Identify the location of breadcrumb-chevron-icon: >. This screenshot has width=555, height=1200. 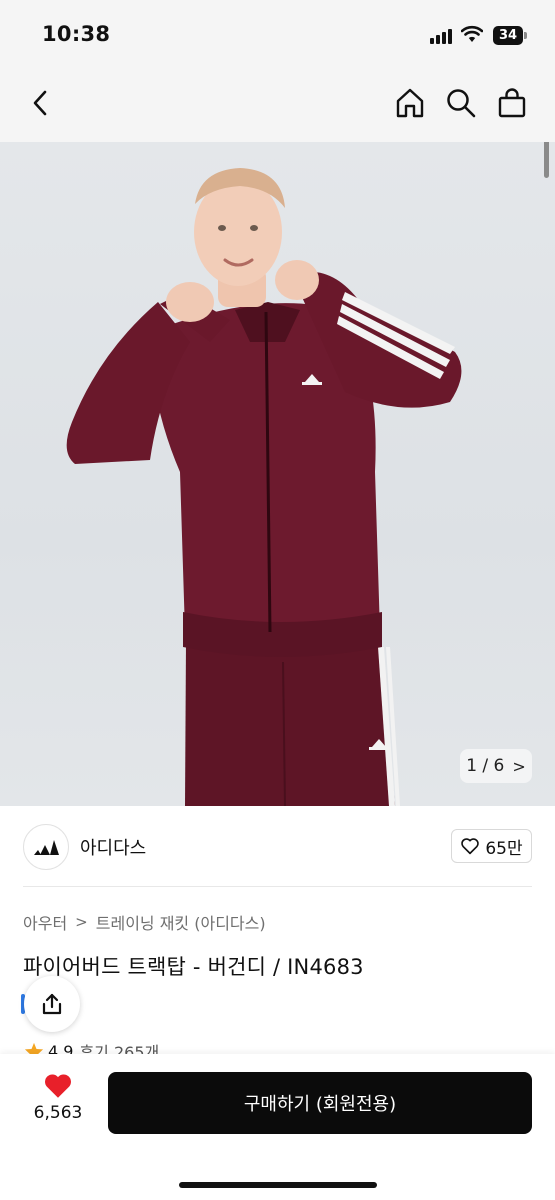
(81, 922).